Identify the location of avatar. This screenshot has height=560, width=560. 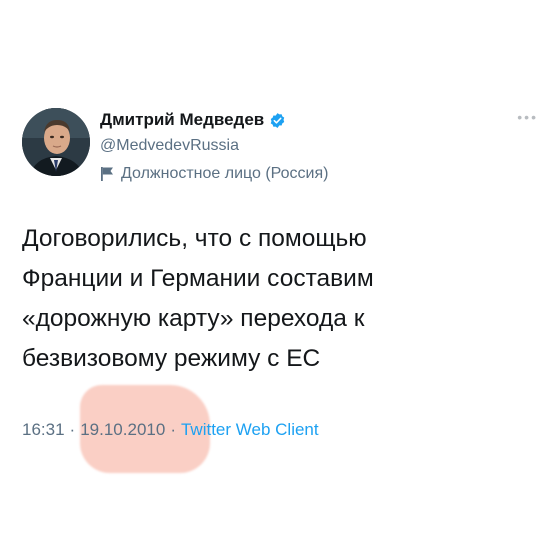
(56, 142).